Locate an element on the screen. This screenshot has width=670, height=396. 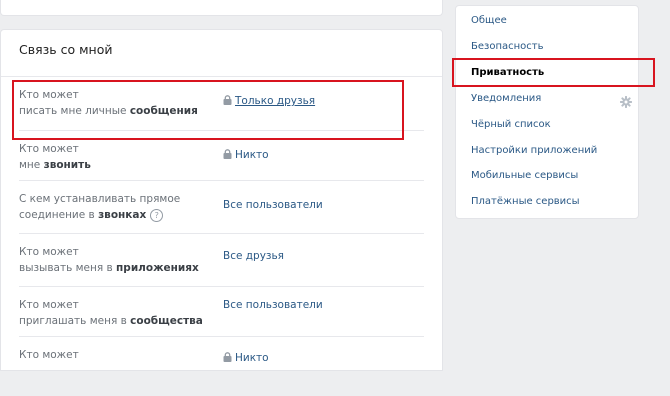
highlight-box-privacy is located at coordinates (553, 72).